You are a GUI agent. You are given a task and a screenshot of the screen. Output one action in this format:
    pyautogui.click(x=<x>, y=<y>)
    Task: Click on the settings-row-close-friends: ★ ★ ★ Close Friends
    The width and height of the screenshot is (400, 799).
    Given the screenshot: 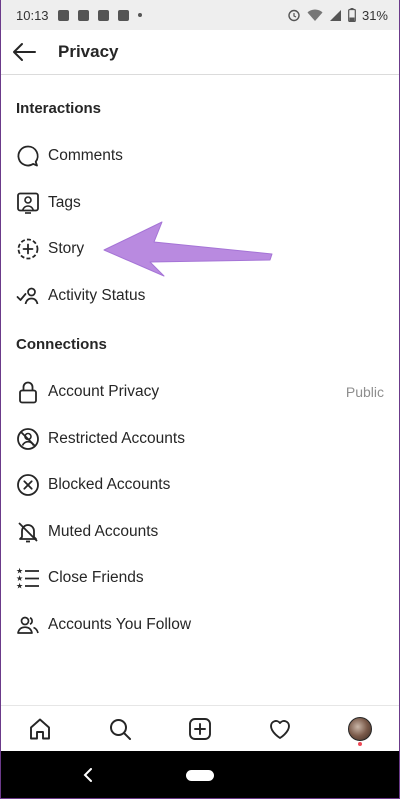 What is the action you would take?
    pyautogui.click(x=200, y=578)
    